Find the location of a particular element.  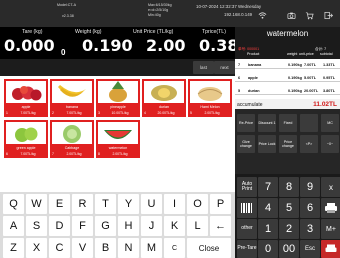

table-row: 6 apple 0.190kg 5.00TL 0.95TL is located at coordinates (287, 77).